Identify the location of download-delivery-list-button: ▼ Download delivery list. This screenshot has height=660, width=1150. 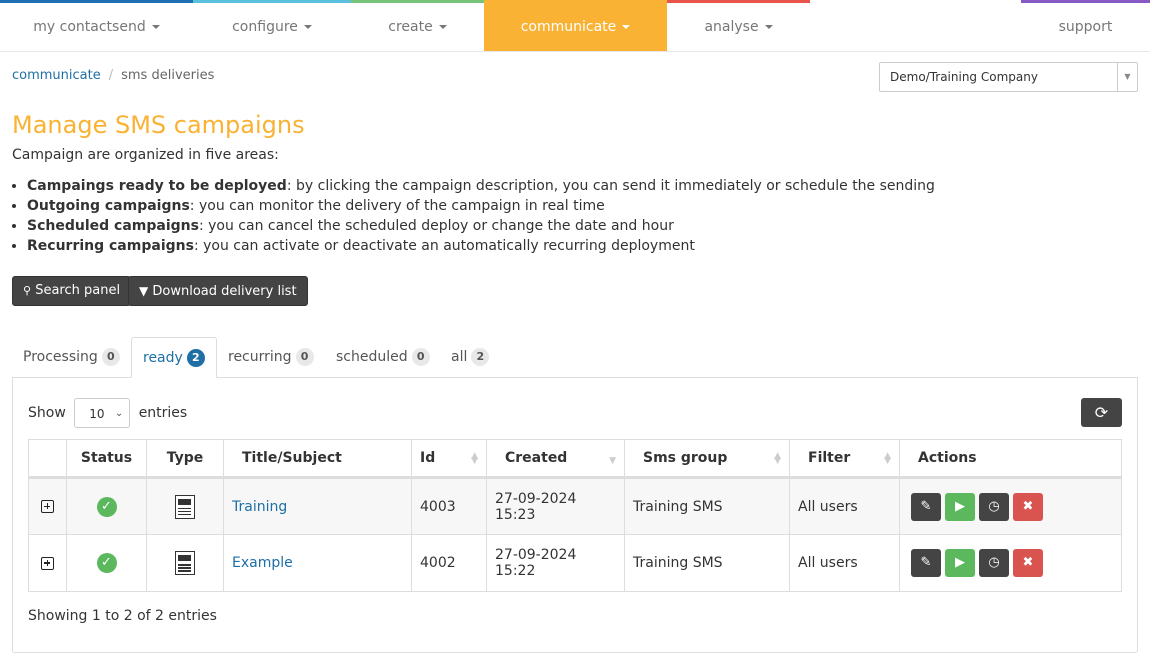
(218, 291).